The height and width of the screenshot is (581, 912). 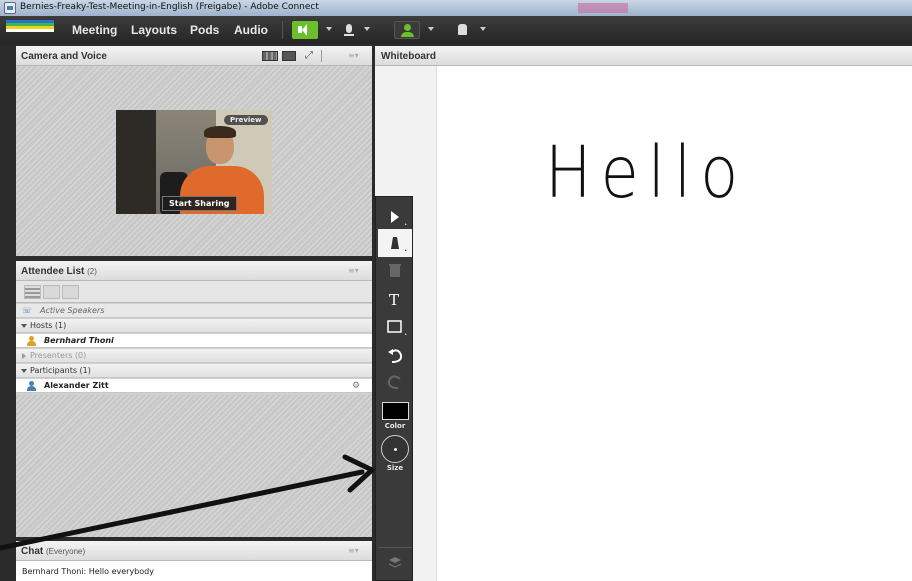 What do you see at coordinates (282, 30) in the screenshot?
I see `menu-divider` at bounding box center [282, 30].